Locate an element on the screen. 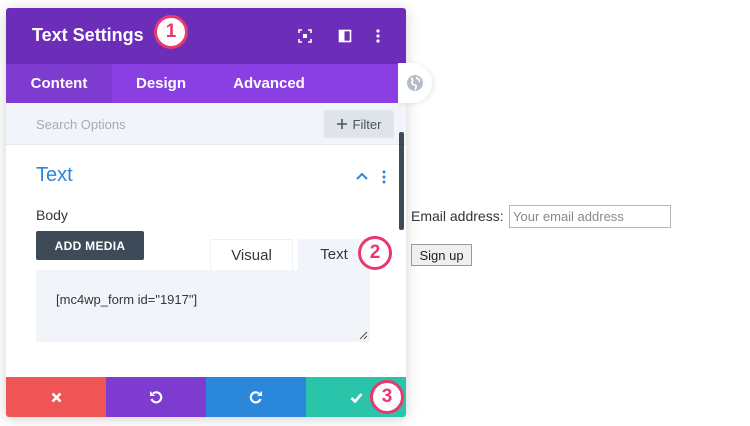 The height and width of the screenshot is (426, 750). body-label: Body is located at coordinates (52, 215).